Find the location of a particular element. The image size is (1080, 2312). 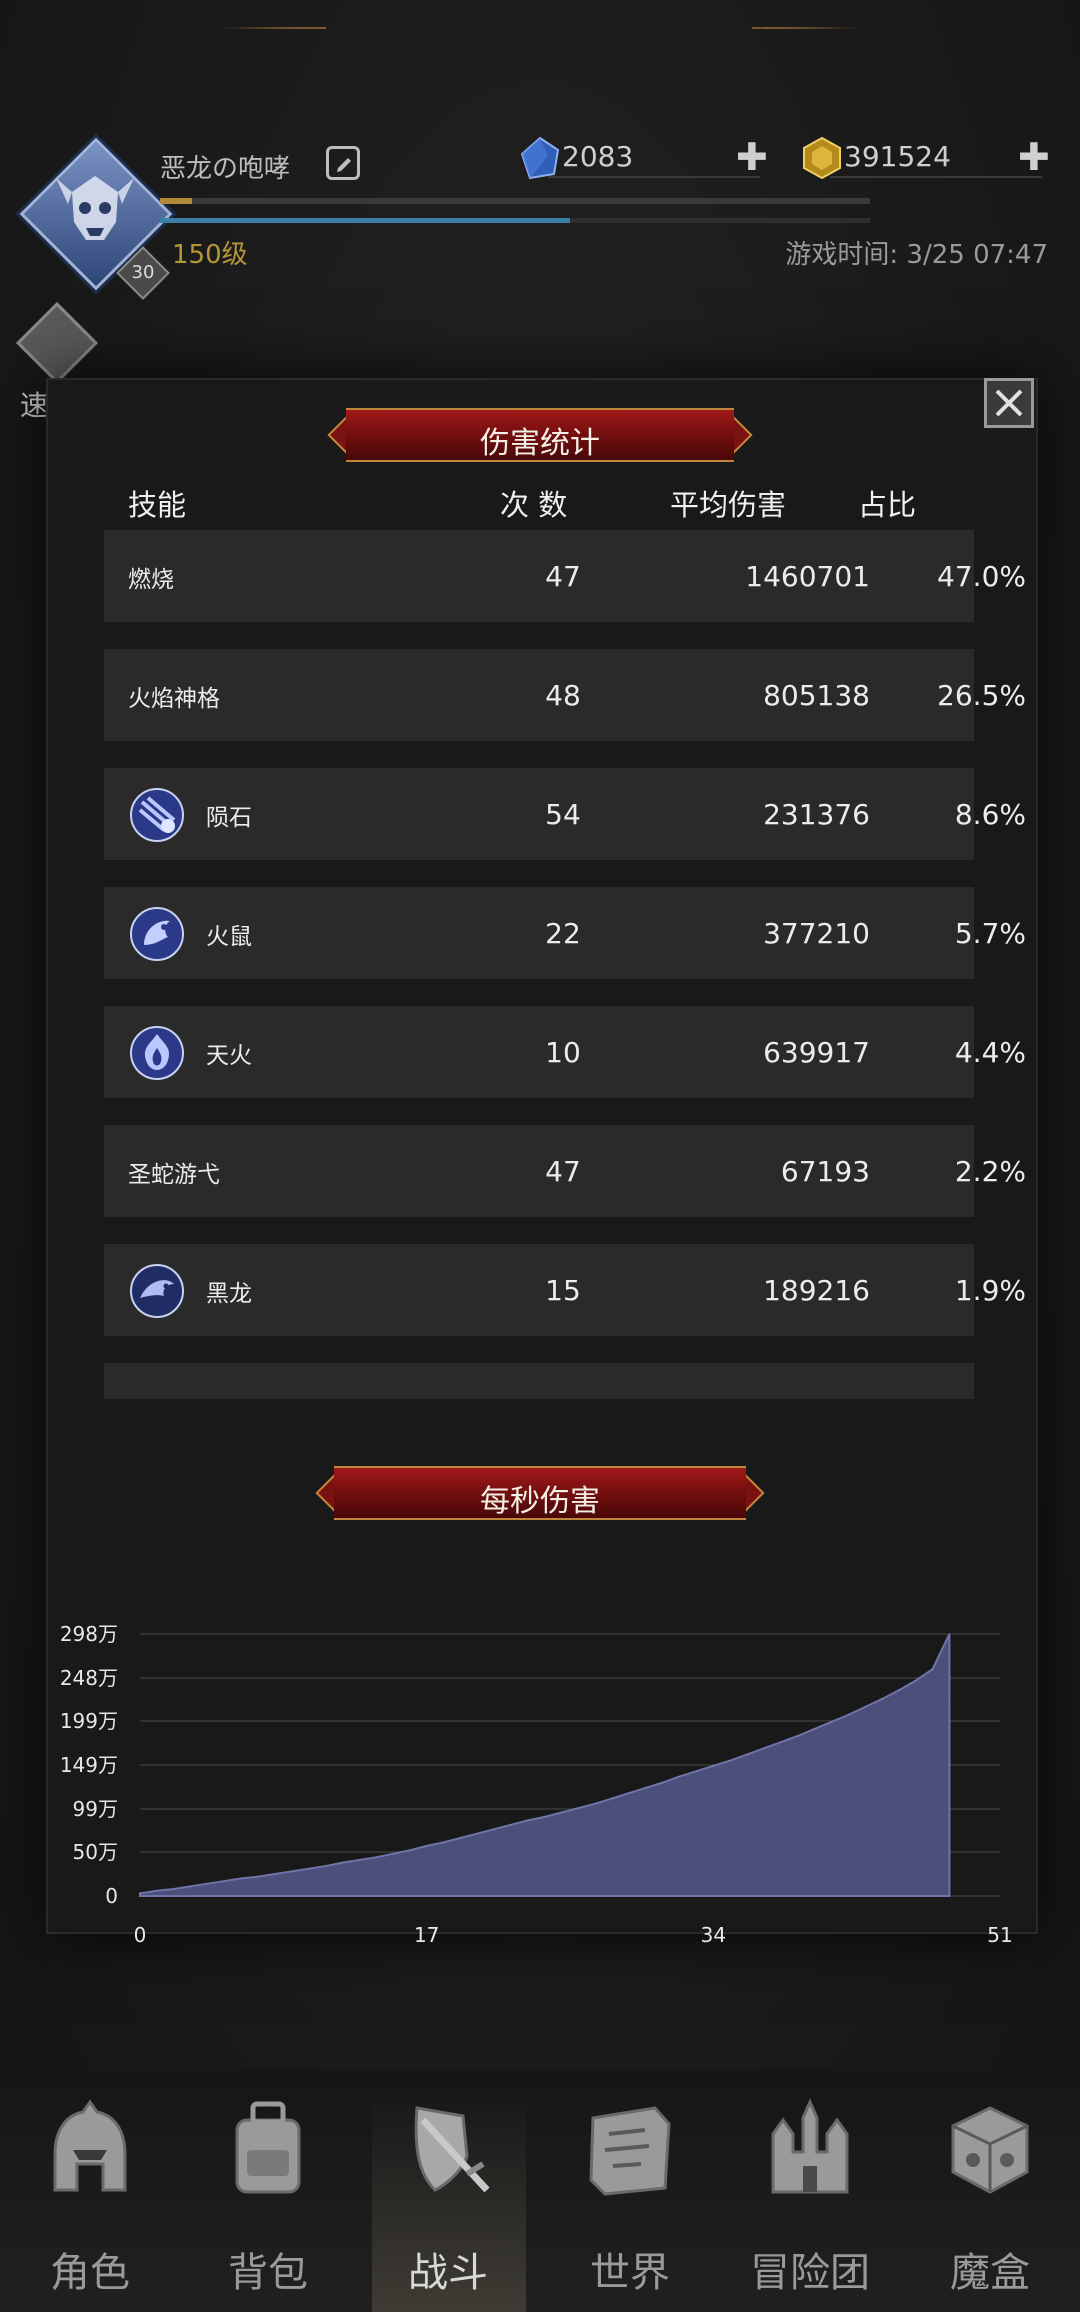

y-tick-label: 298万 is located at coordinates (89, 1634).